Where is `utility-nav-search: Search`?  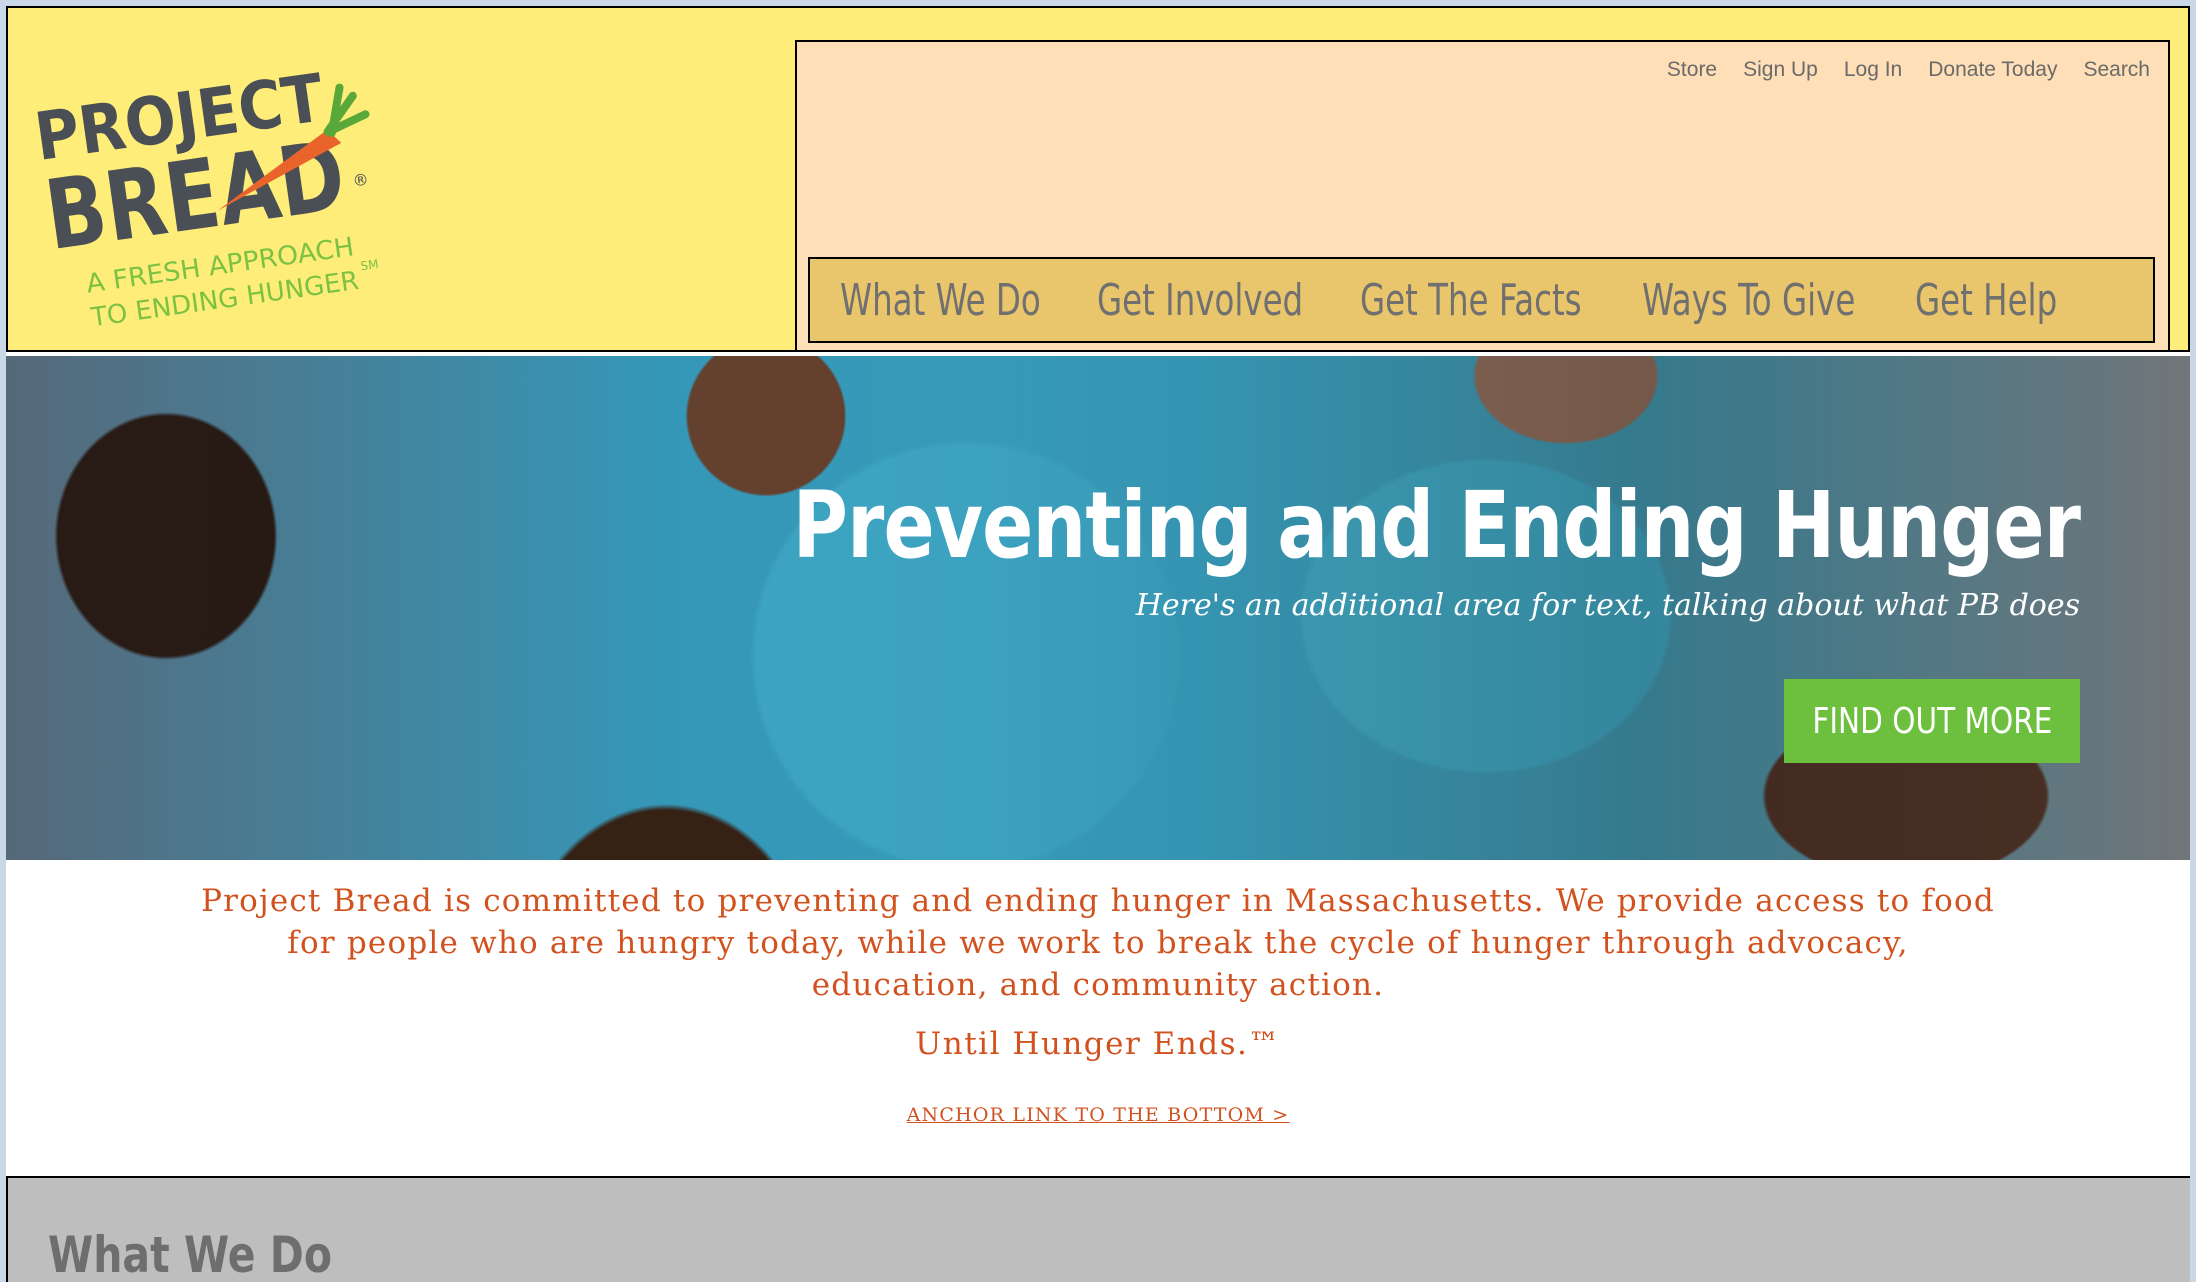
utility-nav-search: Search is located at coordinates (2116, 70).